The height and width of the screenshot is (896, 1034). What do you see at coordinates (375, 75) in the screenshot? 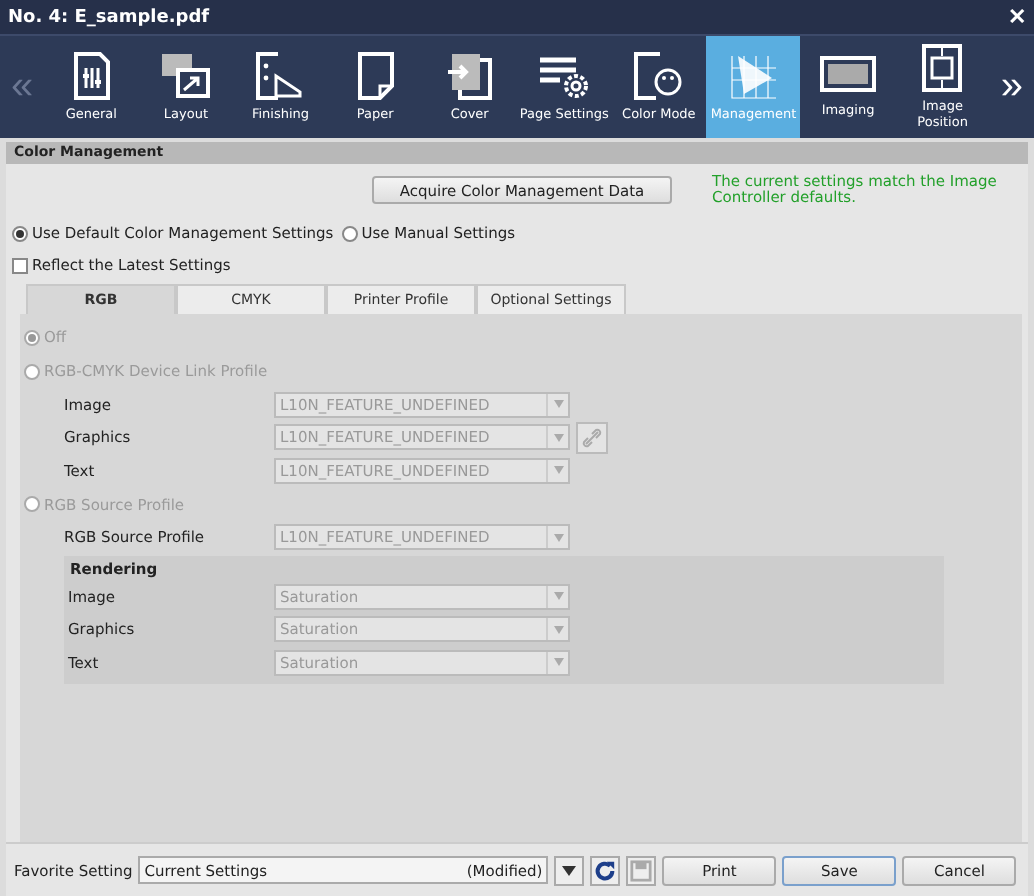
I see `paper-sheet-icon` at bounding box center [375, 75].